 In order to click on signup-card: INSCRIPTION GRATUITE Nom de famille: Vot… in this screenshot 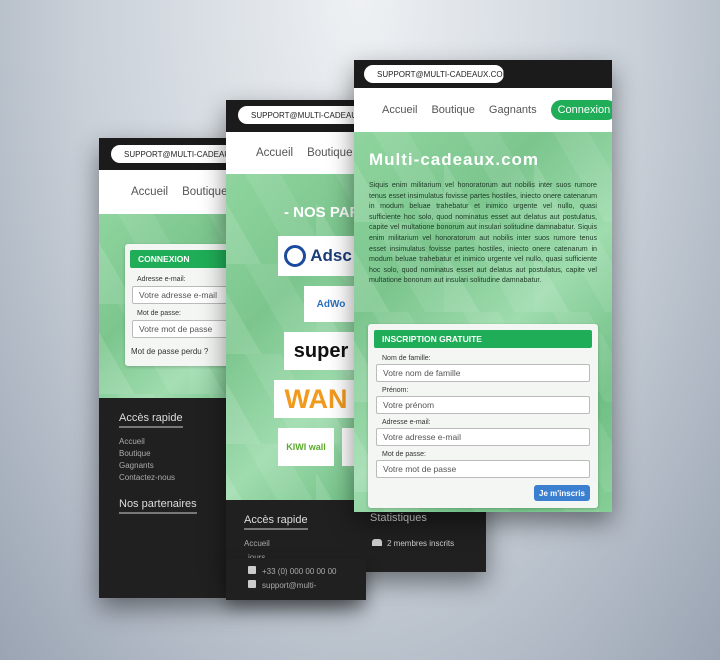, I will do `click(483, 416)`.